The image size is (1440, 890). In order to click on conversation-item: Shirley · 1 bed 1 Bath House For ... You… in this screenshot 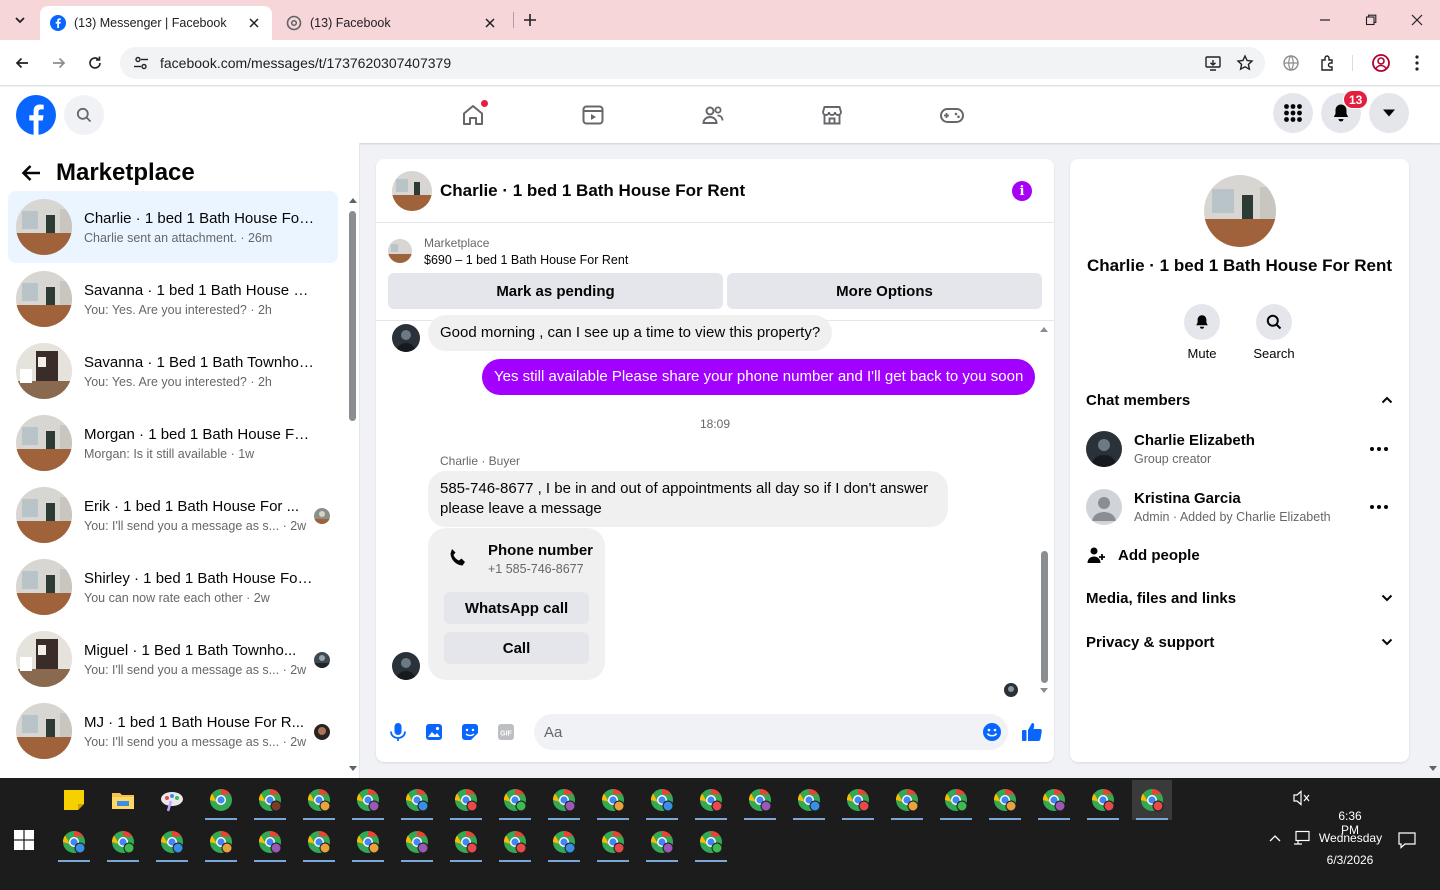, I will do `click(173, 587)`.